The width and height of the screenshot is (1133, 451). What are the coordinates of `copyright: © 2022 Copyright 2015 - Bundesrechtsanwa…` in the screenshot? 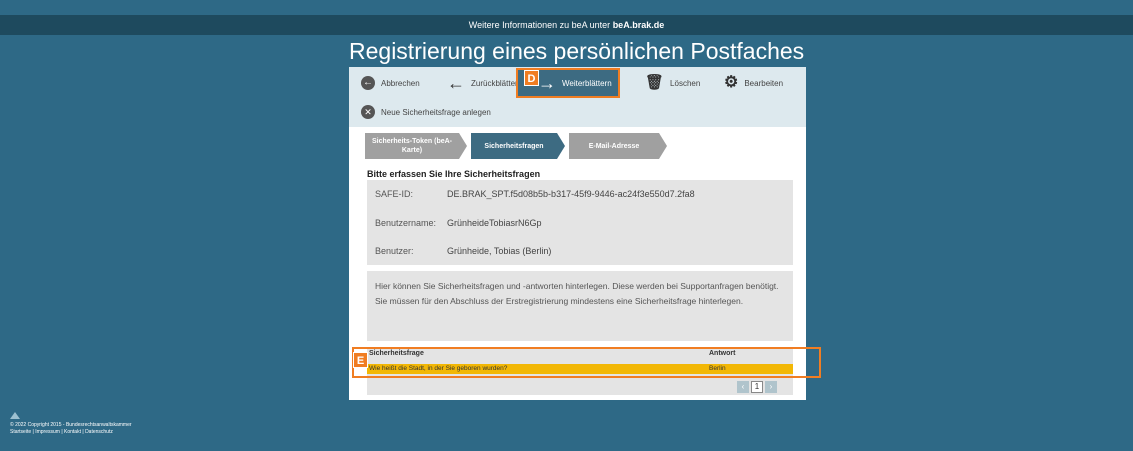 It's located at (71, 425).